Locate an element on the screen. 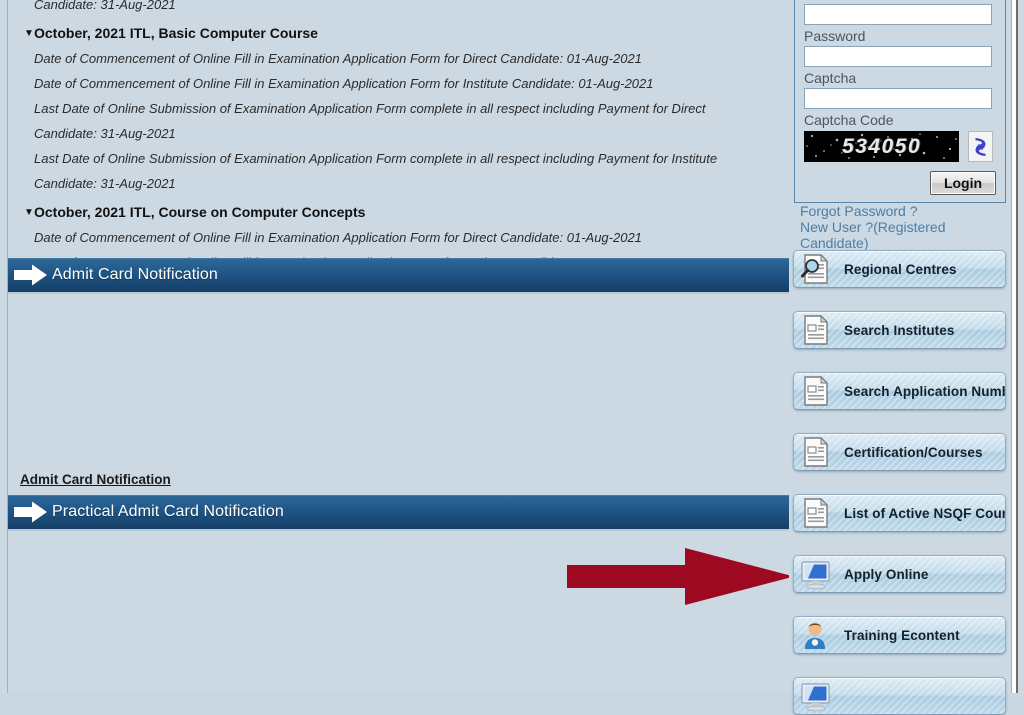 This screenshot has height=715, width=1024. login-button: Login is located at coordinates (963, 183).